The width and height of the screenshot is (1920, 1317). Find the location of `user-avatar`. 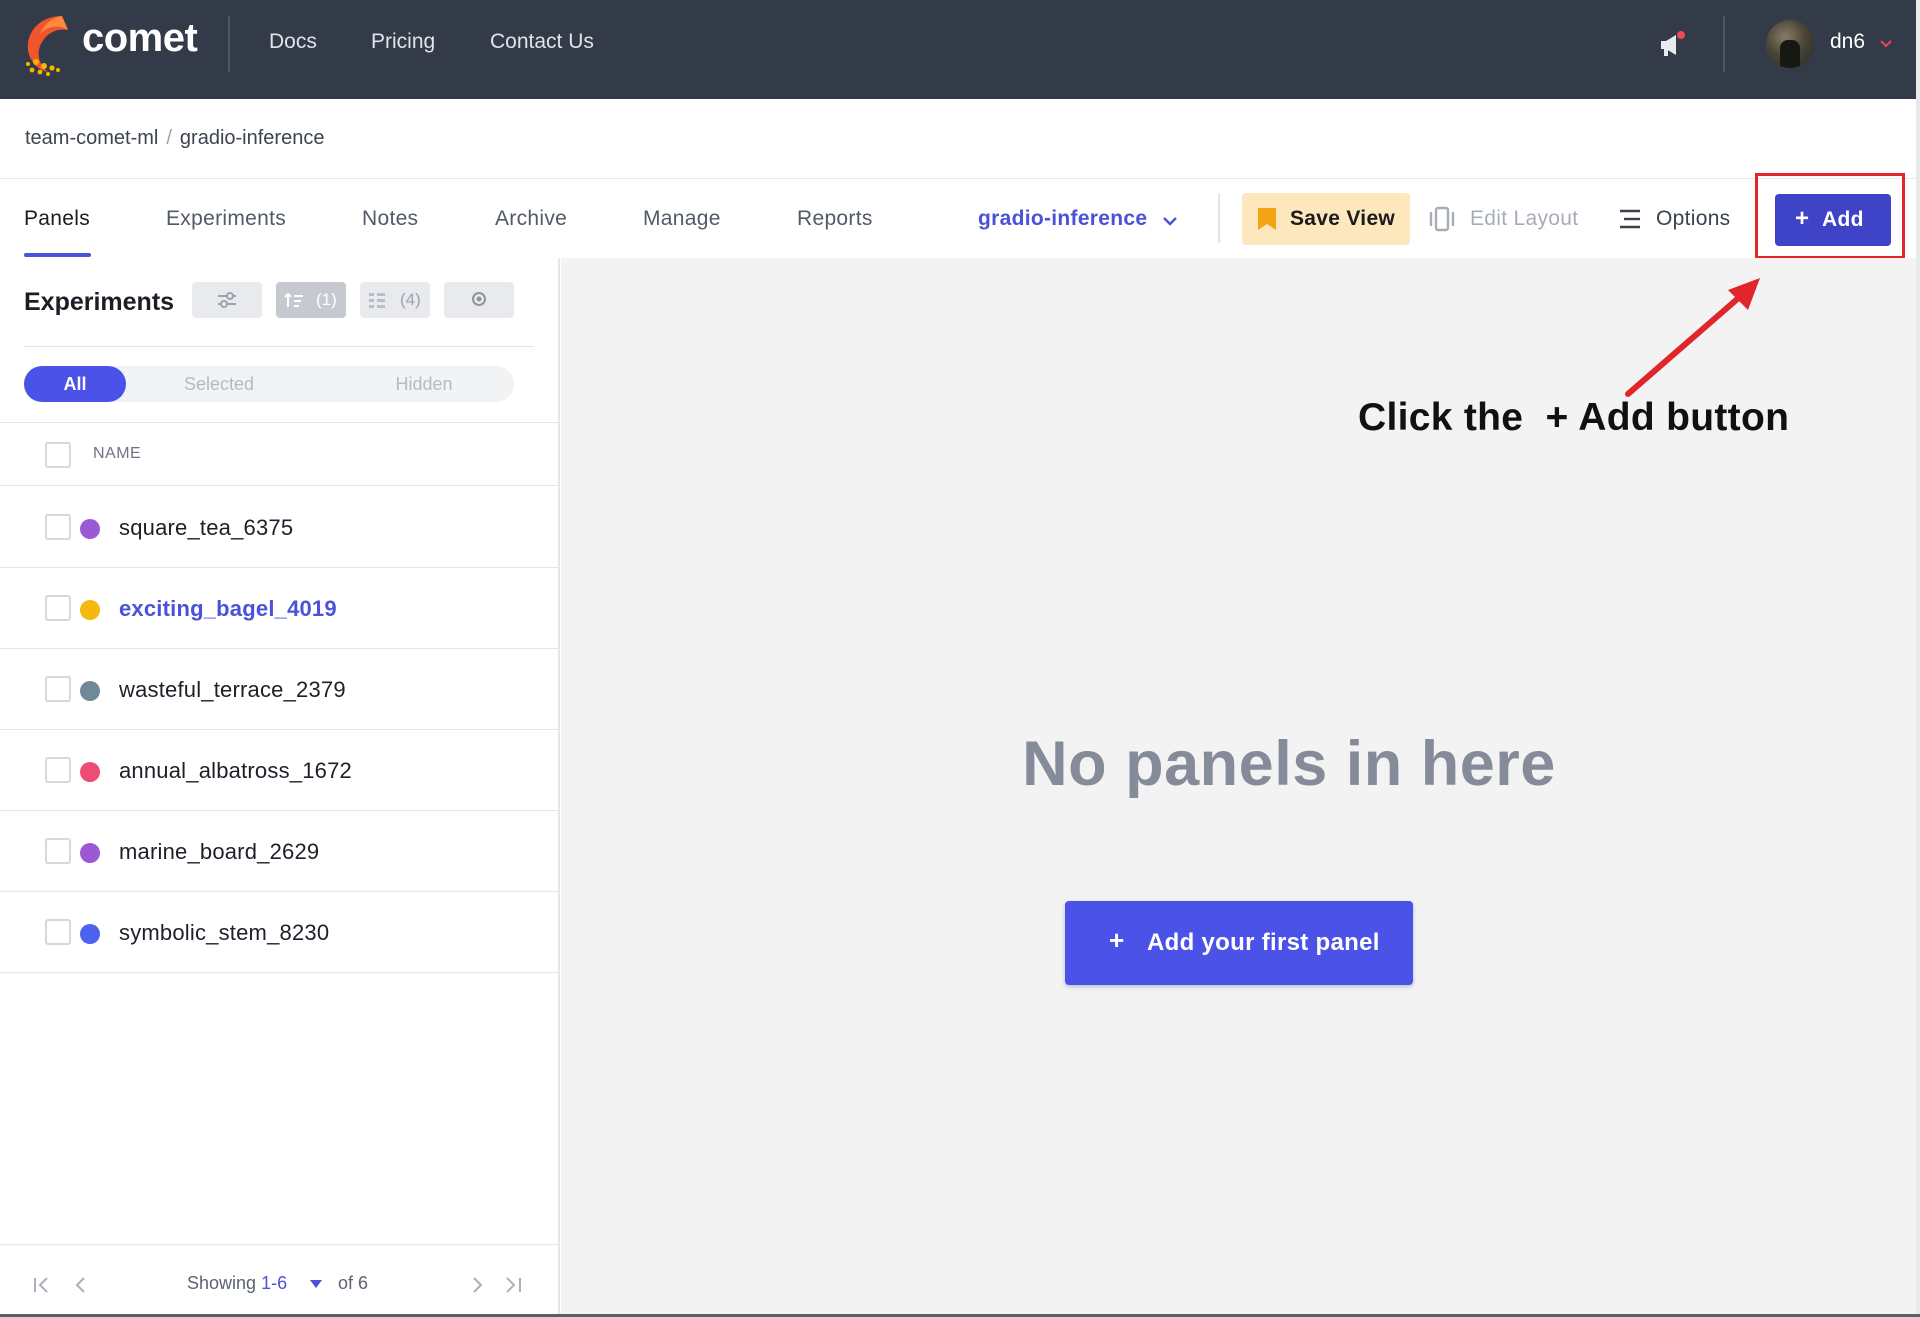

user-avatar is located at coordinates (1790, 44).